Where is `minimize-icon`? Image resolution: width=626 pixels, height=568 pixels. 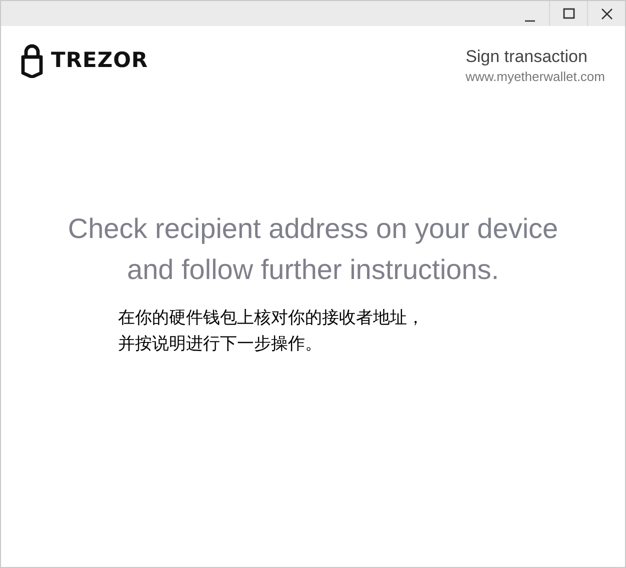
minimize-icon is located at coordinates (530, 21).